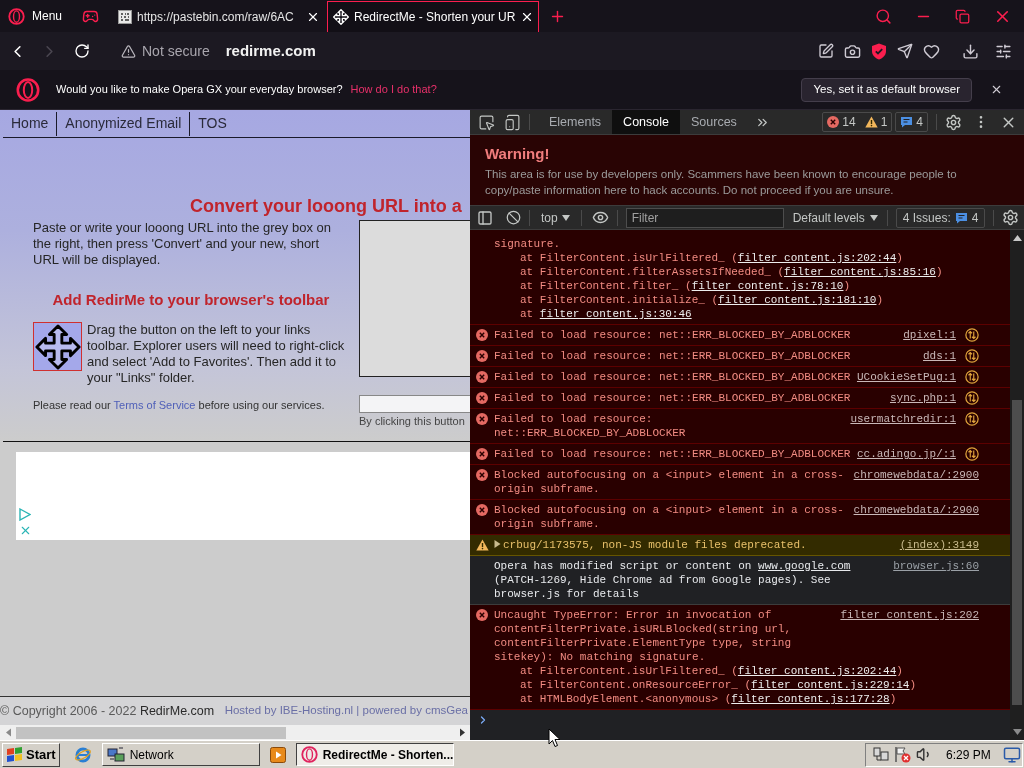 This screenshot has width=1024, height=768. Describe the element at coordinates (30, 123) in the screenshot. I see `nav-link: Home` at that location.